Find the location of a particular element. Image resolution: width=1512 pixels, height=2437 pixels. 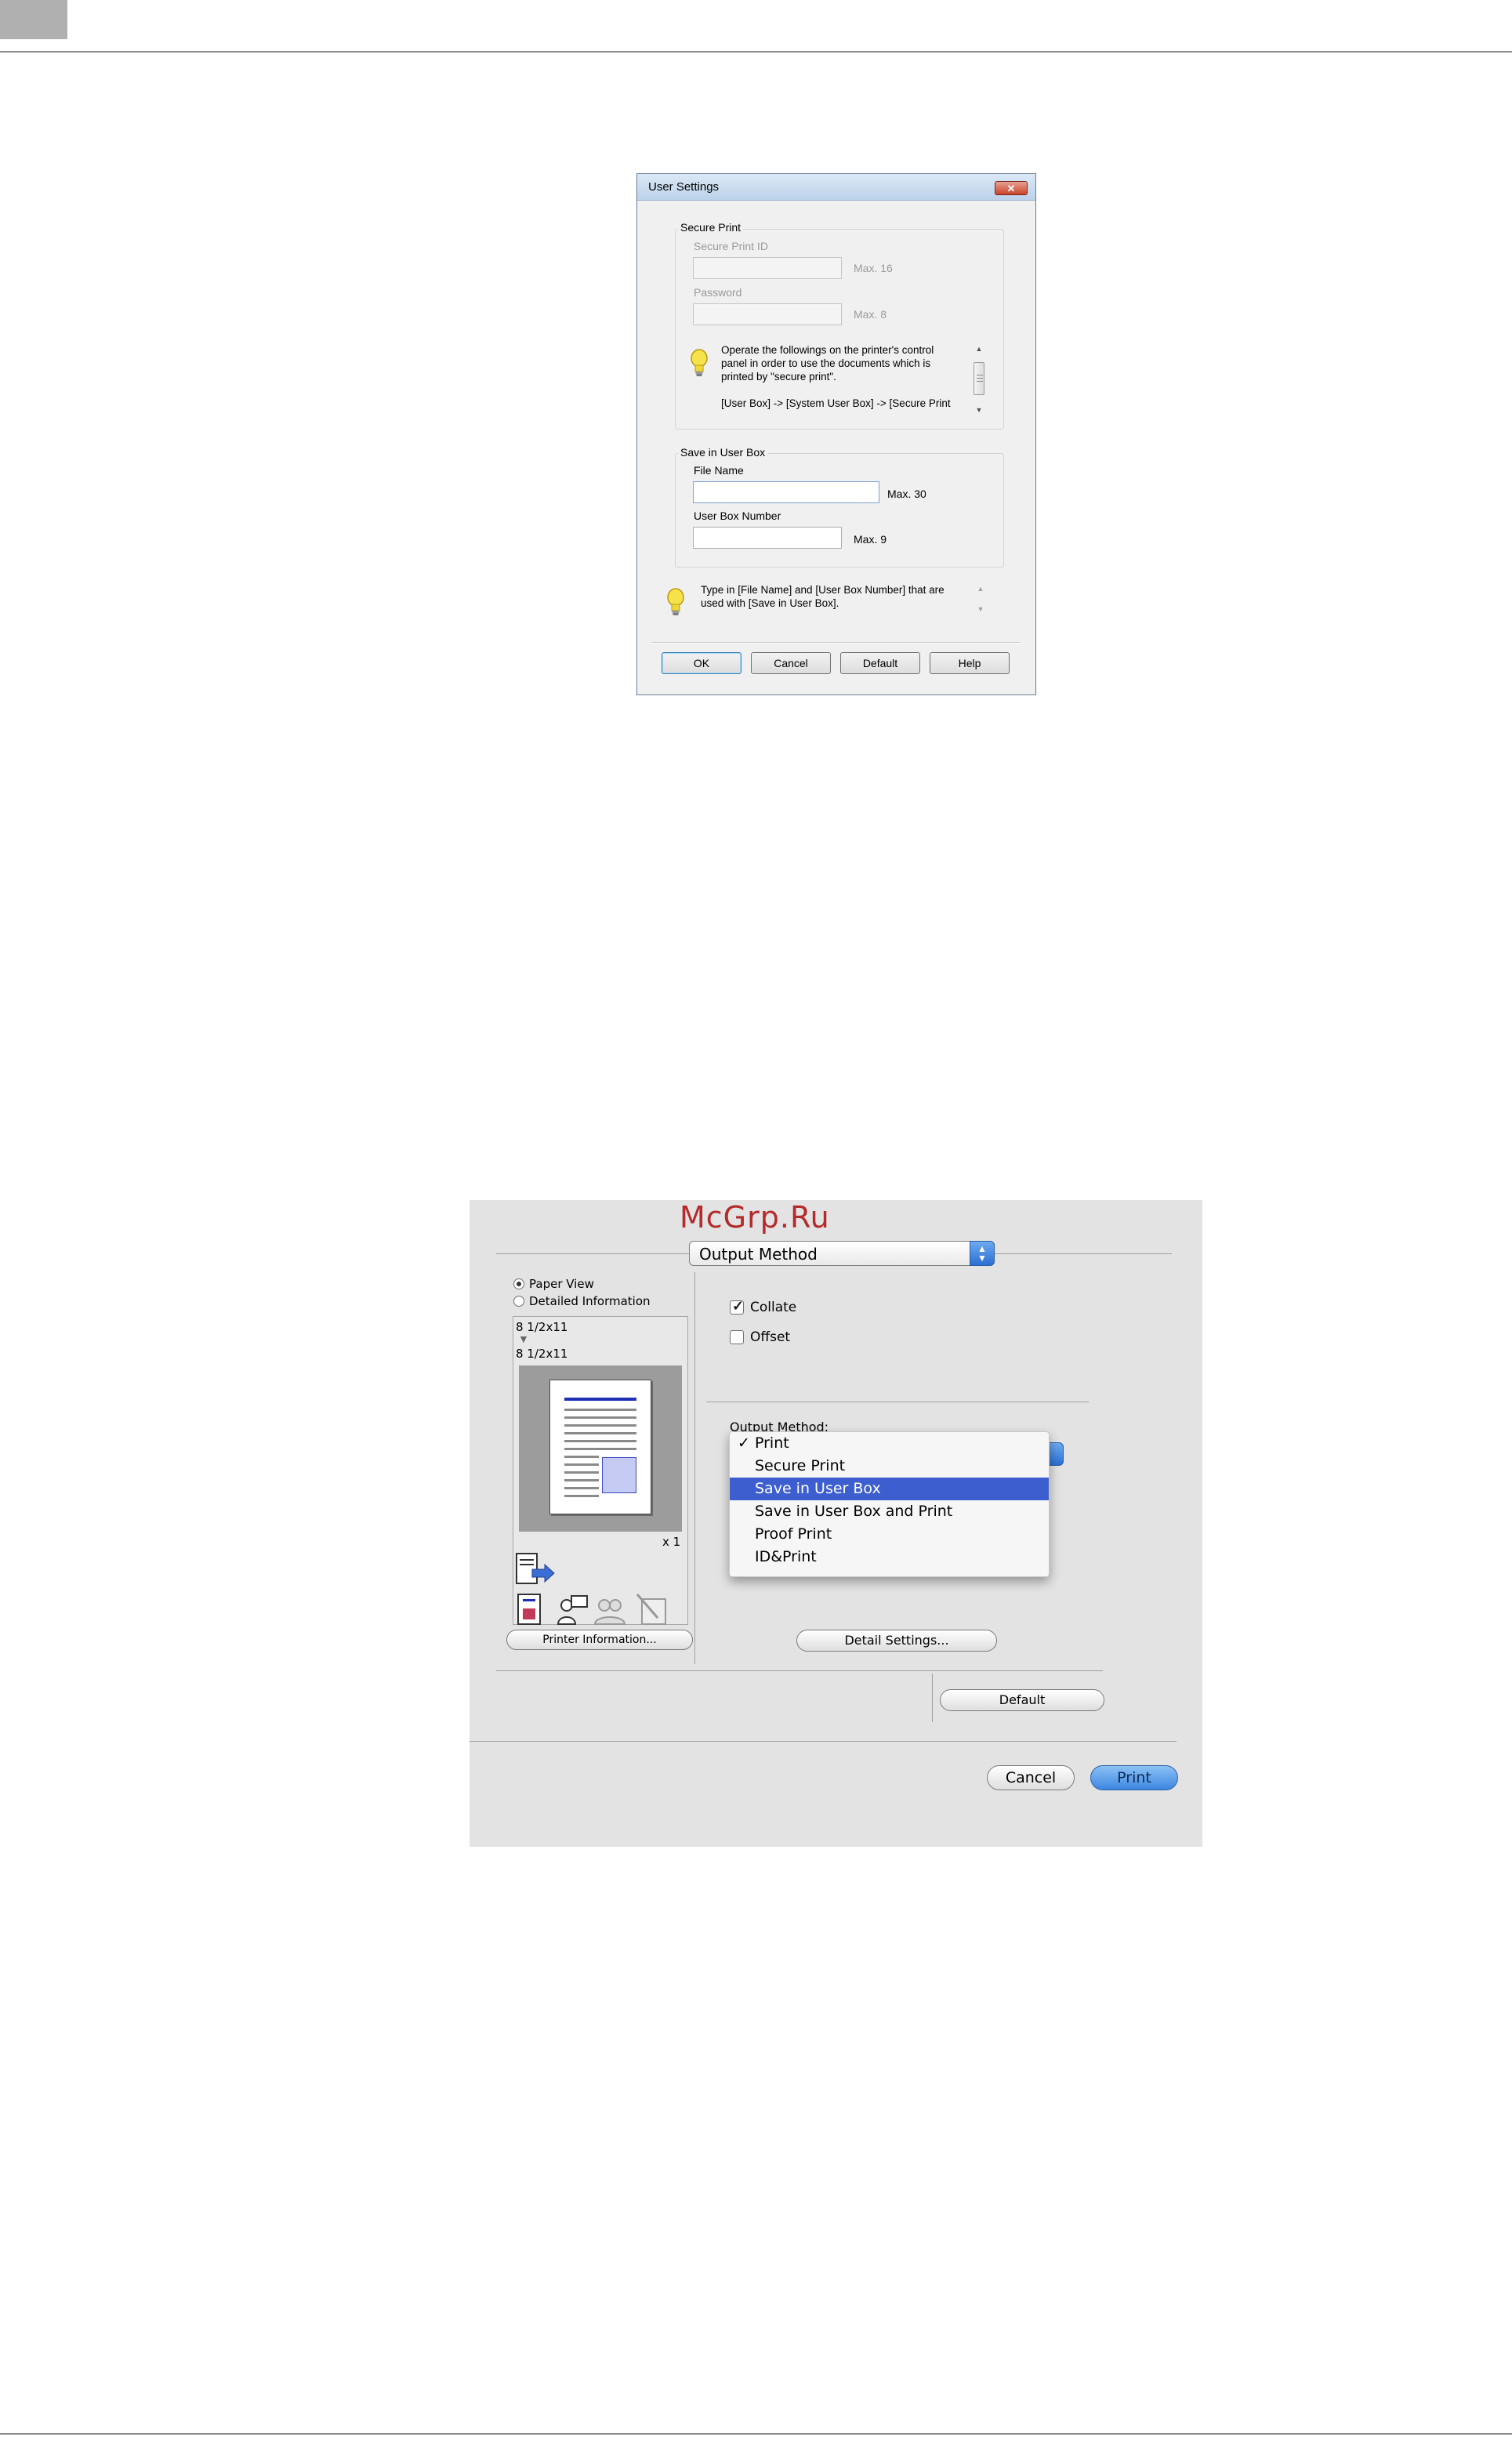

panel-rule-left is located at coordinates (592, 1253).